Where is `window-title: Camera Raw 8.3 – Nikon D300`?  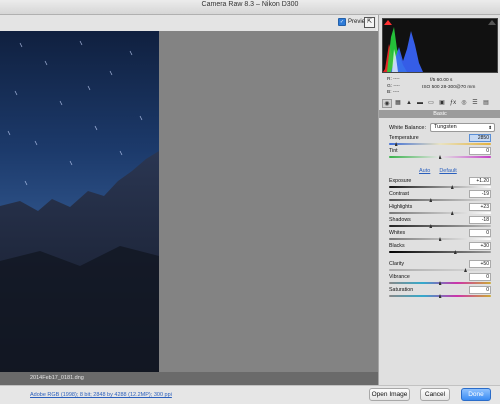
window-title: Camera Raw 8.3 – Nikon D300 is located at coordinates (250, 4).